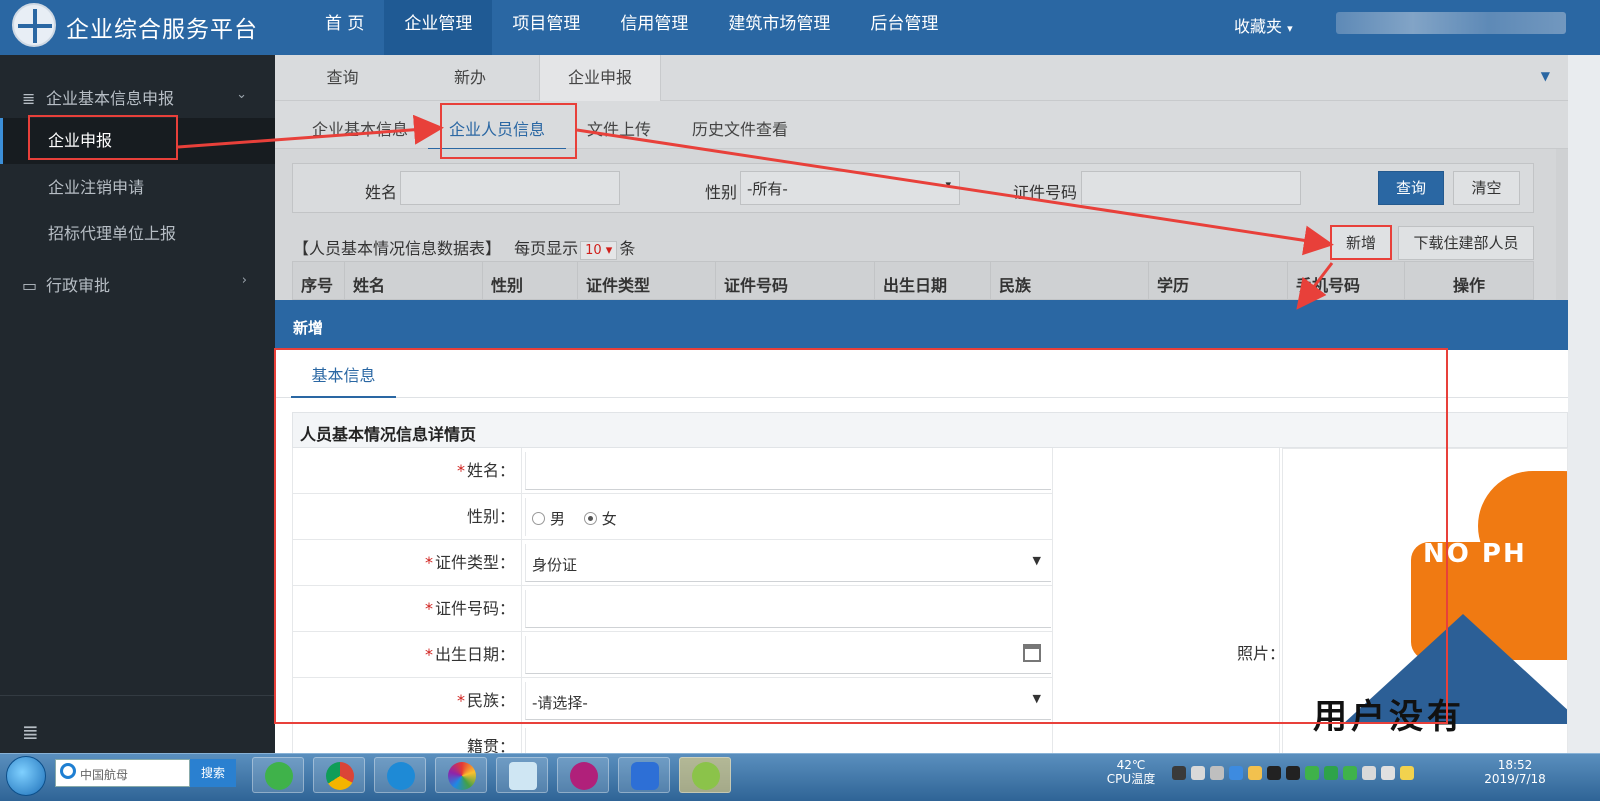 The width and height of the screenshot is (1600, 801). What do you see at coordinates (1070, 280) in the screenshot?
I see `column-header: 民族` at bounding box center [1070, 280].